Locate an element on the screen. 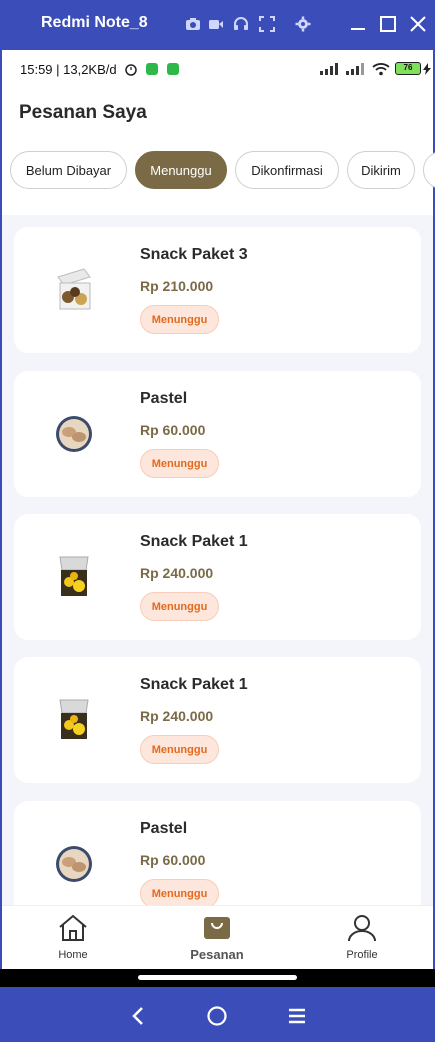  home-icon is located at coordinates (73, 927).